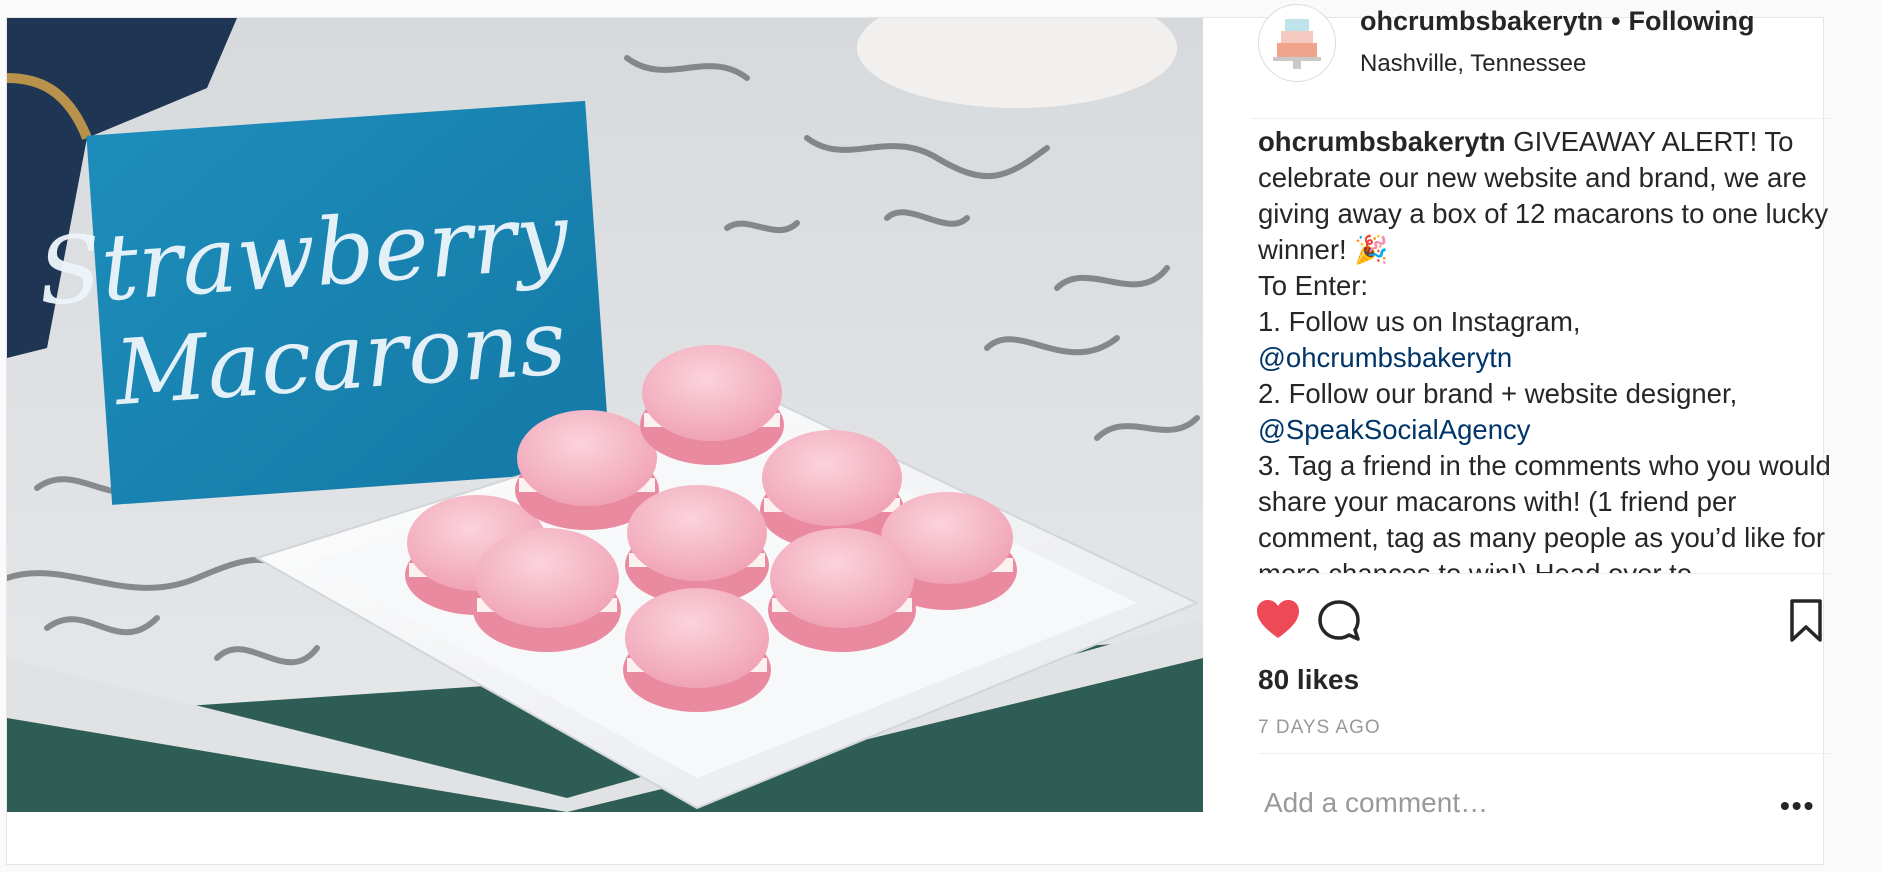 The width and height of the screenshot is (1882, 872). Describe the element at coordinates (1339, 620) in the screenshot. I see `speech-bubble-icon` at that location.